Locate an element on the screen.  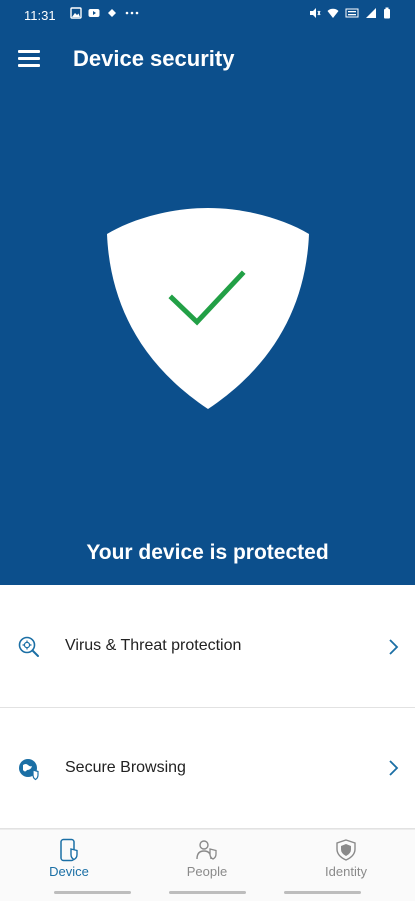
status-right-icons is located at coordinates (350, 13).